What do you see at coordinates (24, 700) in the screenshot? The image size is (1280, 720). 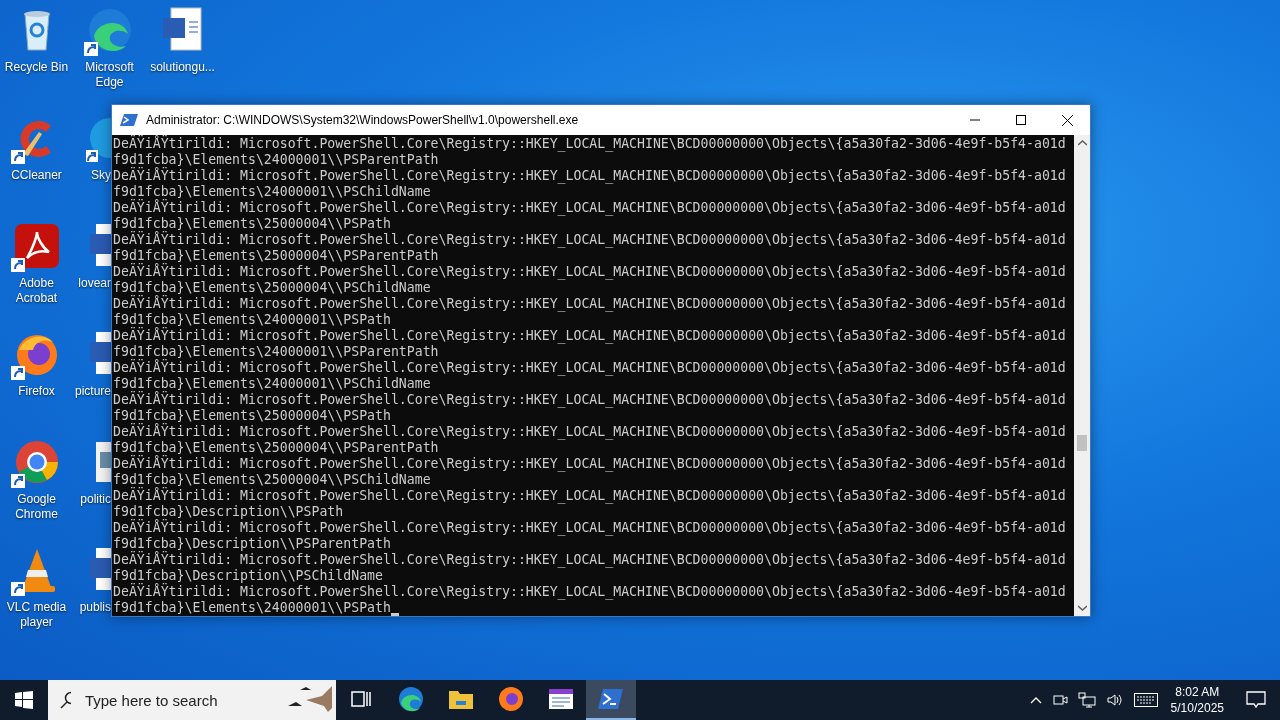 I see `windows-logo-icon` at bounding box center [24, 700].